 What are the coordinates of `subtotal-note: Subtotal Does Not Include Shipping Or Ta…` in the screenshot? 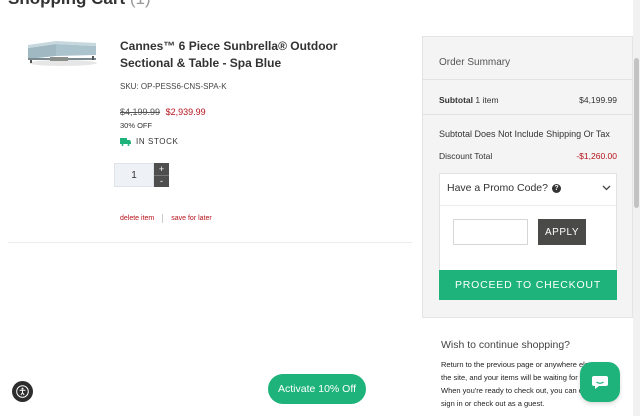 It's located at (524, 134).